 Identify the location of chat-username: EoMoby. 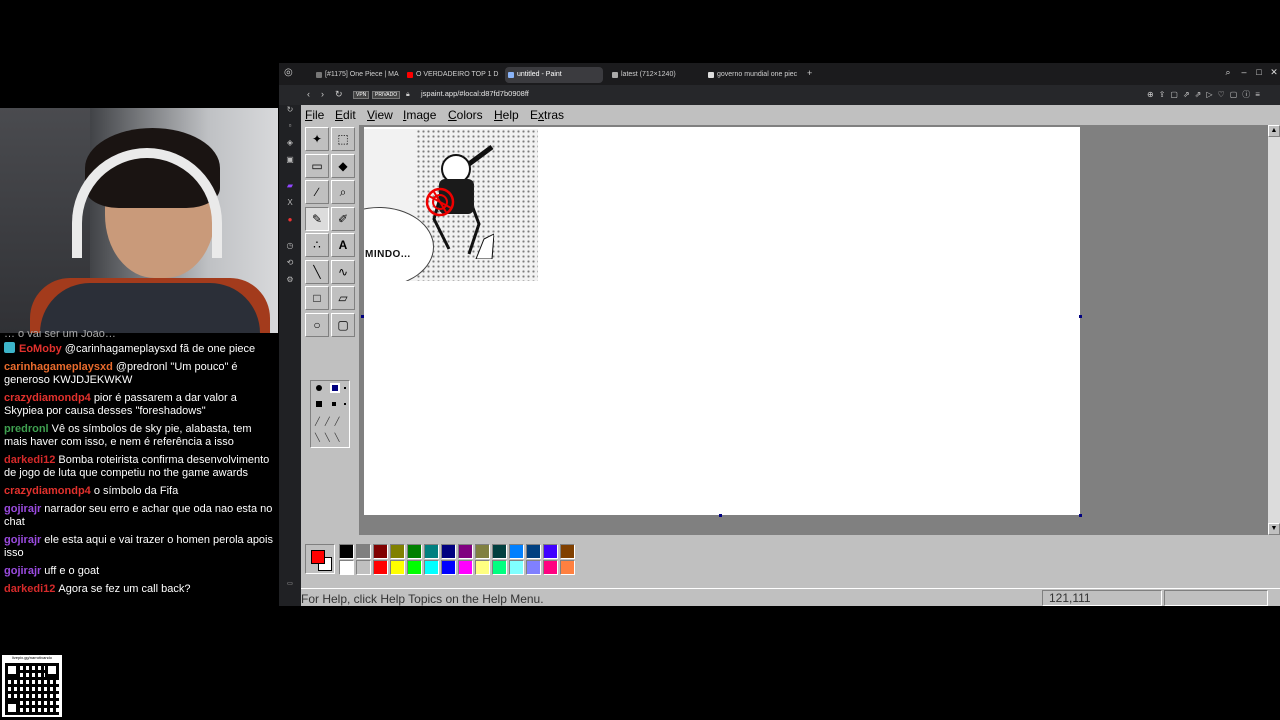
(40, 349).